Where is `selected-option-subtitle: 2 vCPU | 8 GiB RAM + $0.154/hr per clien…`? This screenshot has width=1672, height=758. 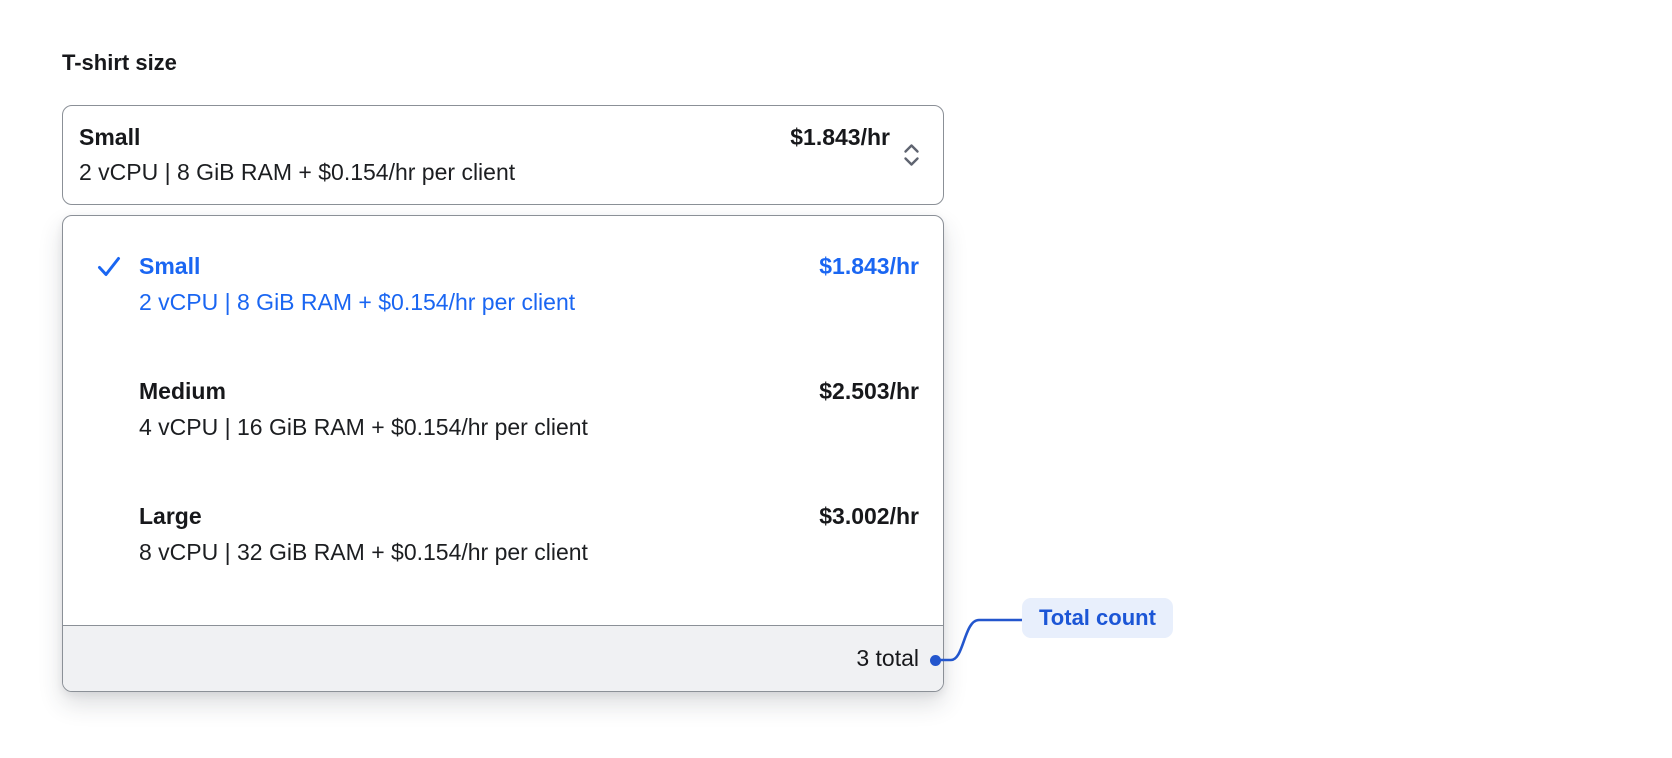 selected-option-subtitle: 2 vCPU | 8 GiB RAM + $0.154/hr per clien… is located at coordinates (297, 172).